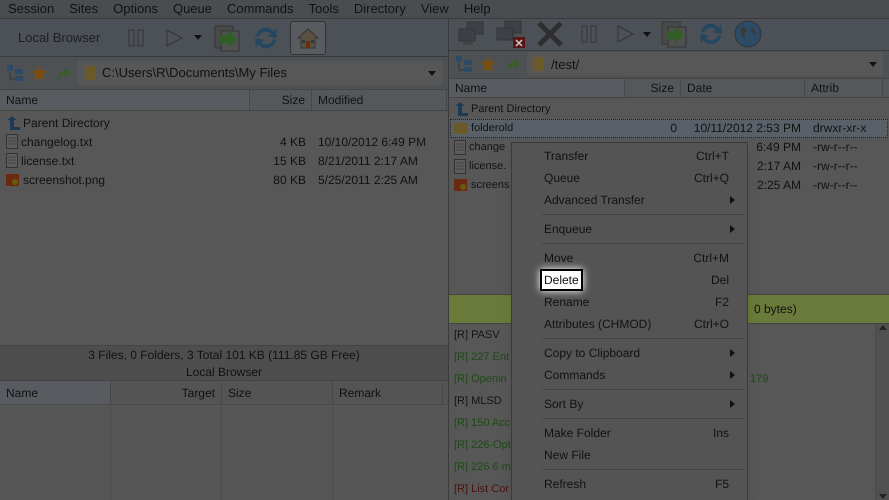  Describe the element at coordinates (598, 324) in the screenshot. I see `menu-item: Attributes (CHMOD)` at that location.